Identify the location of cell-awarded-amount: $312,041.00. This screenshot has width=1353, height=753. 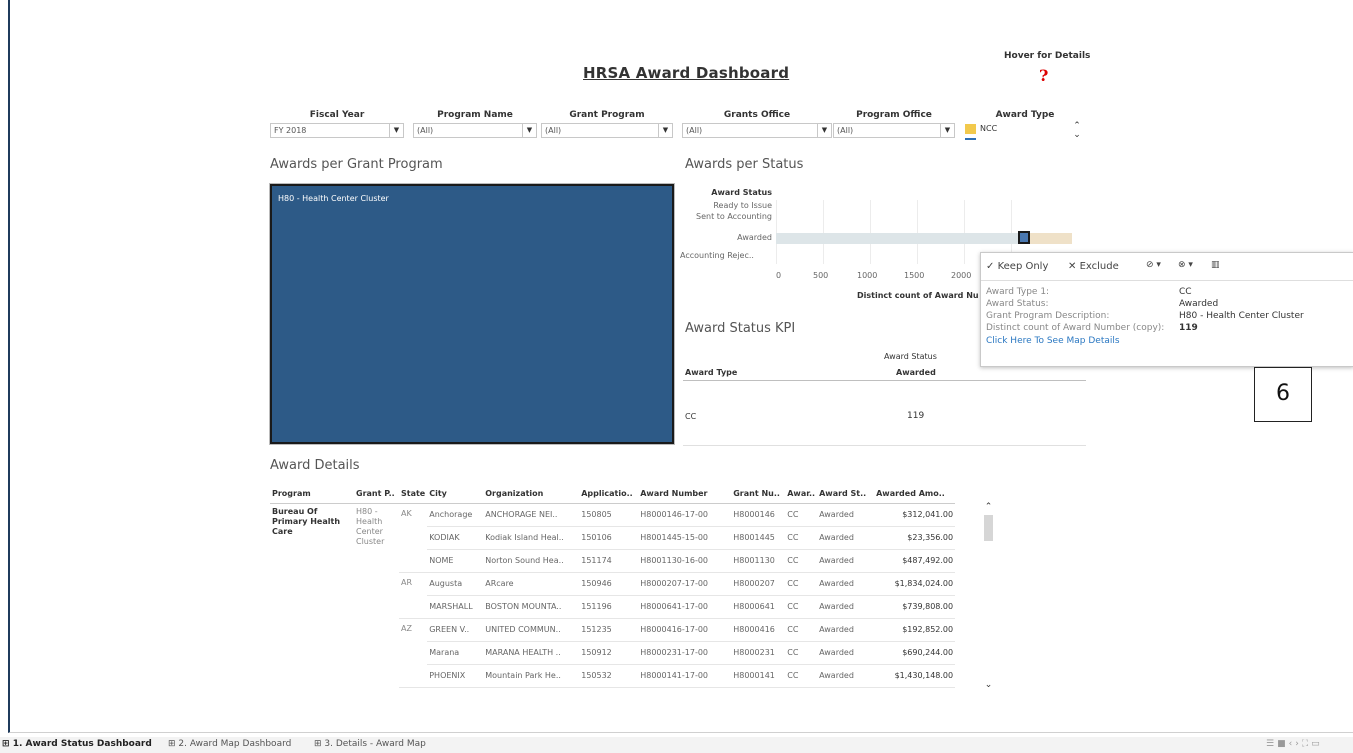
(915, 515).